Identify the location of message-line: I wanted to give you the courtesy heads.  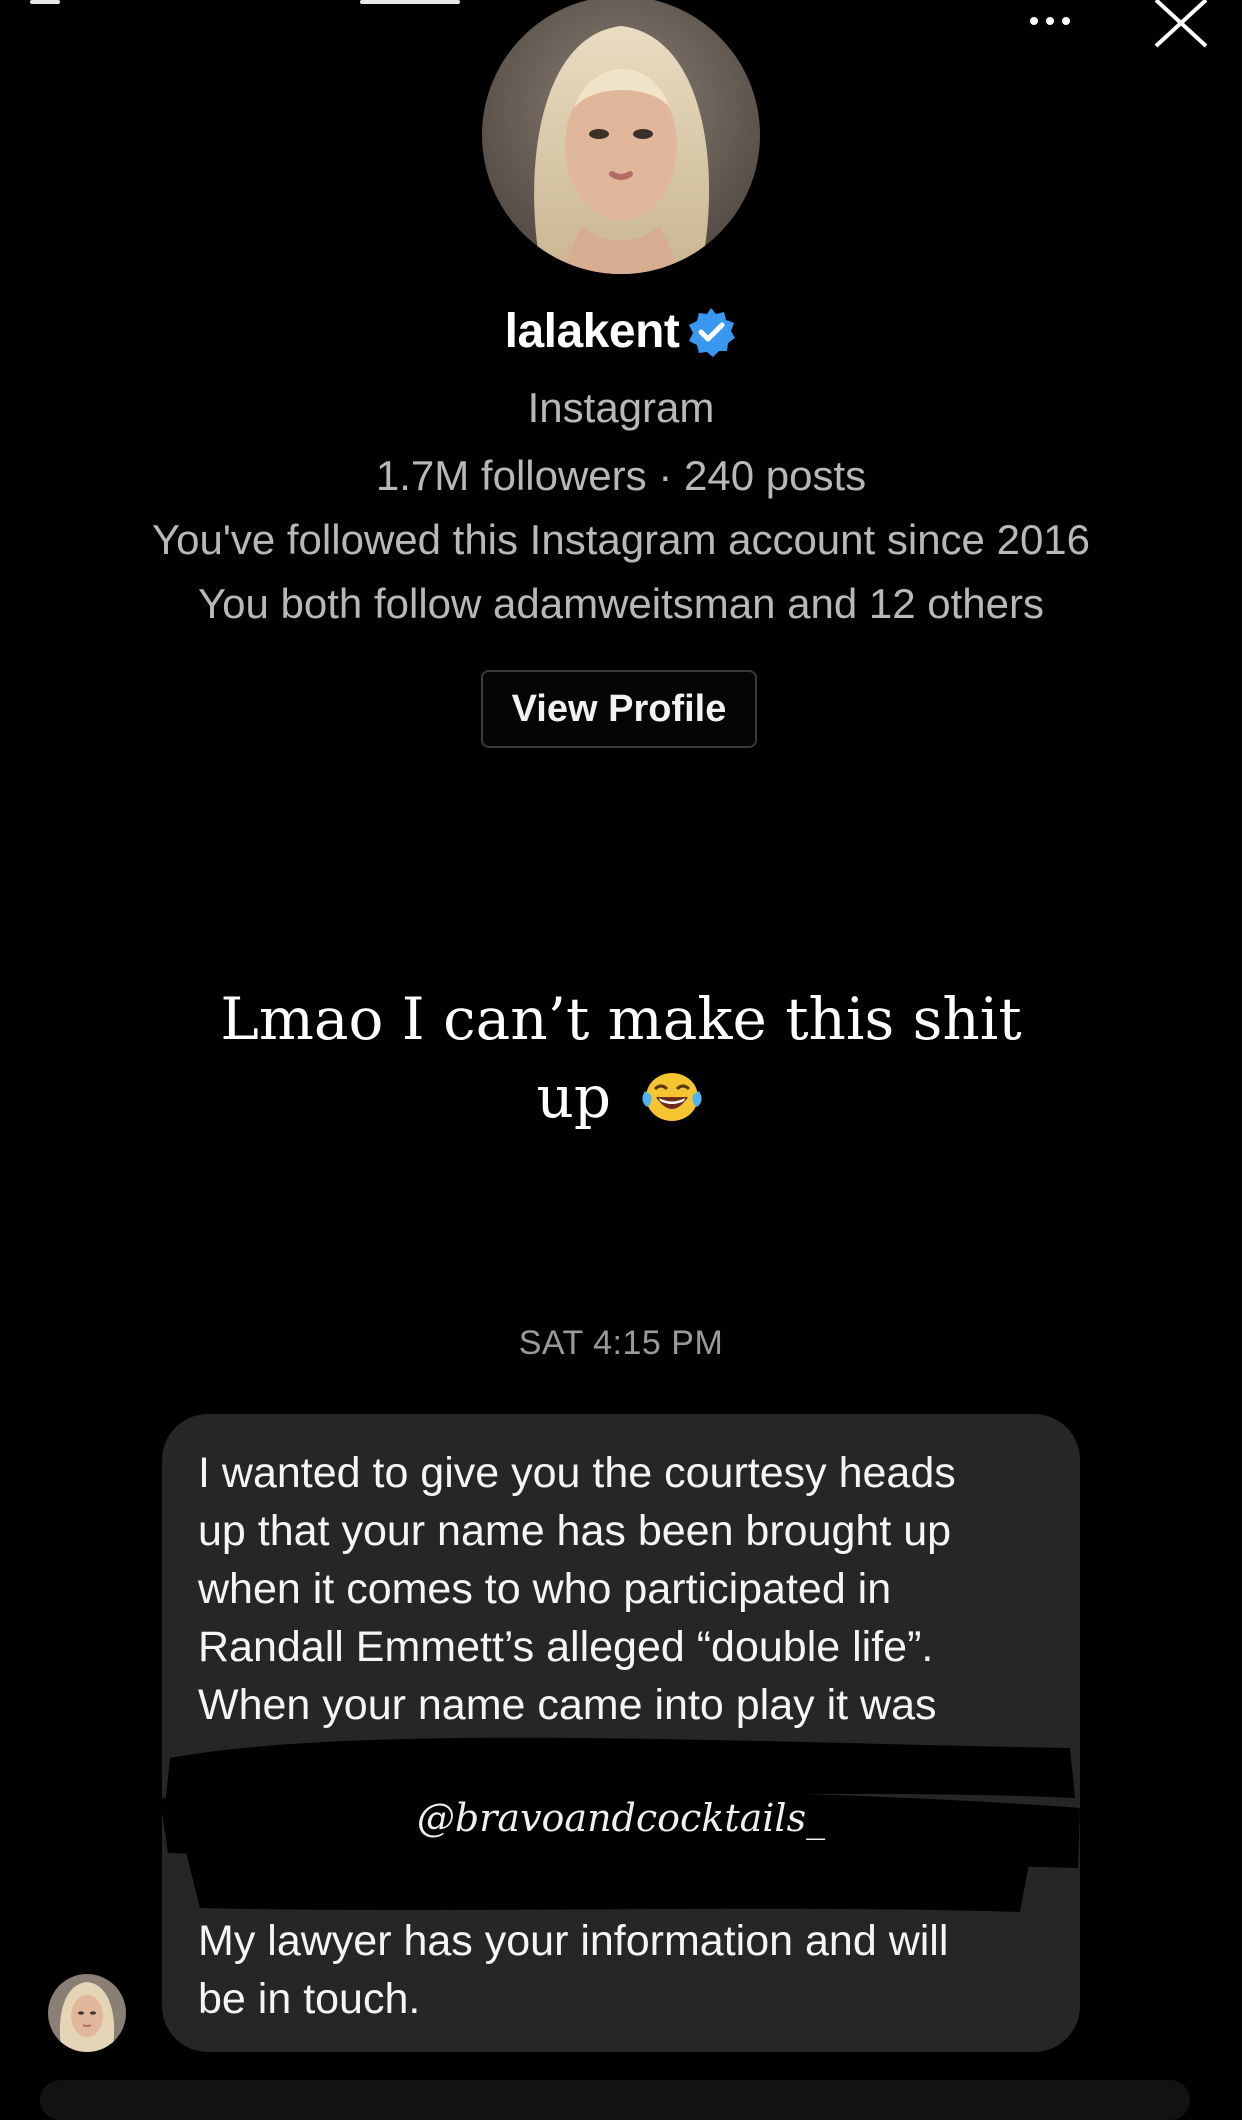
(577, 1473).